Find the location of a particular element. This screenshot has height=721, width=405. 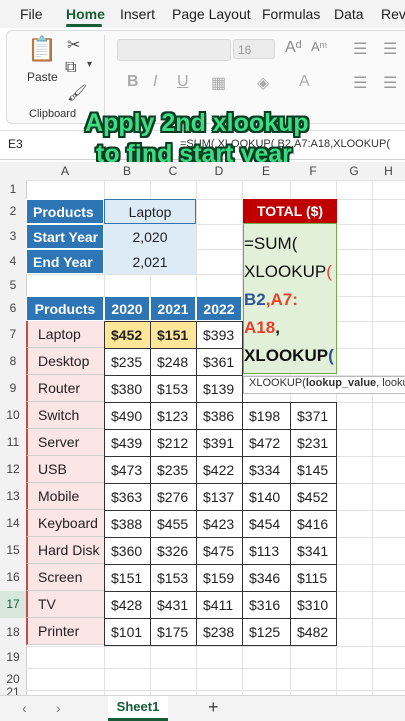

row-header-5: 5 is located at coordinates (13, 285).